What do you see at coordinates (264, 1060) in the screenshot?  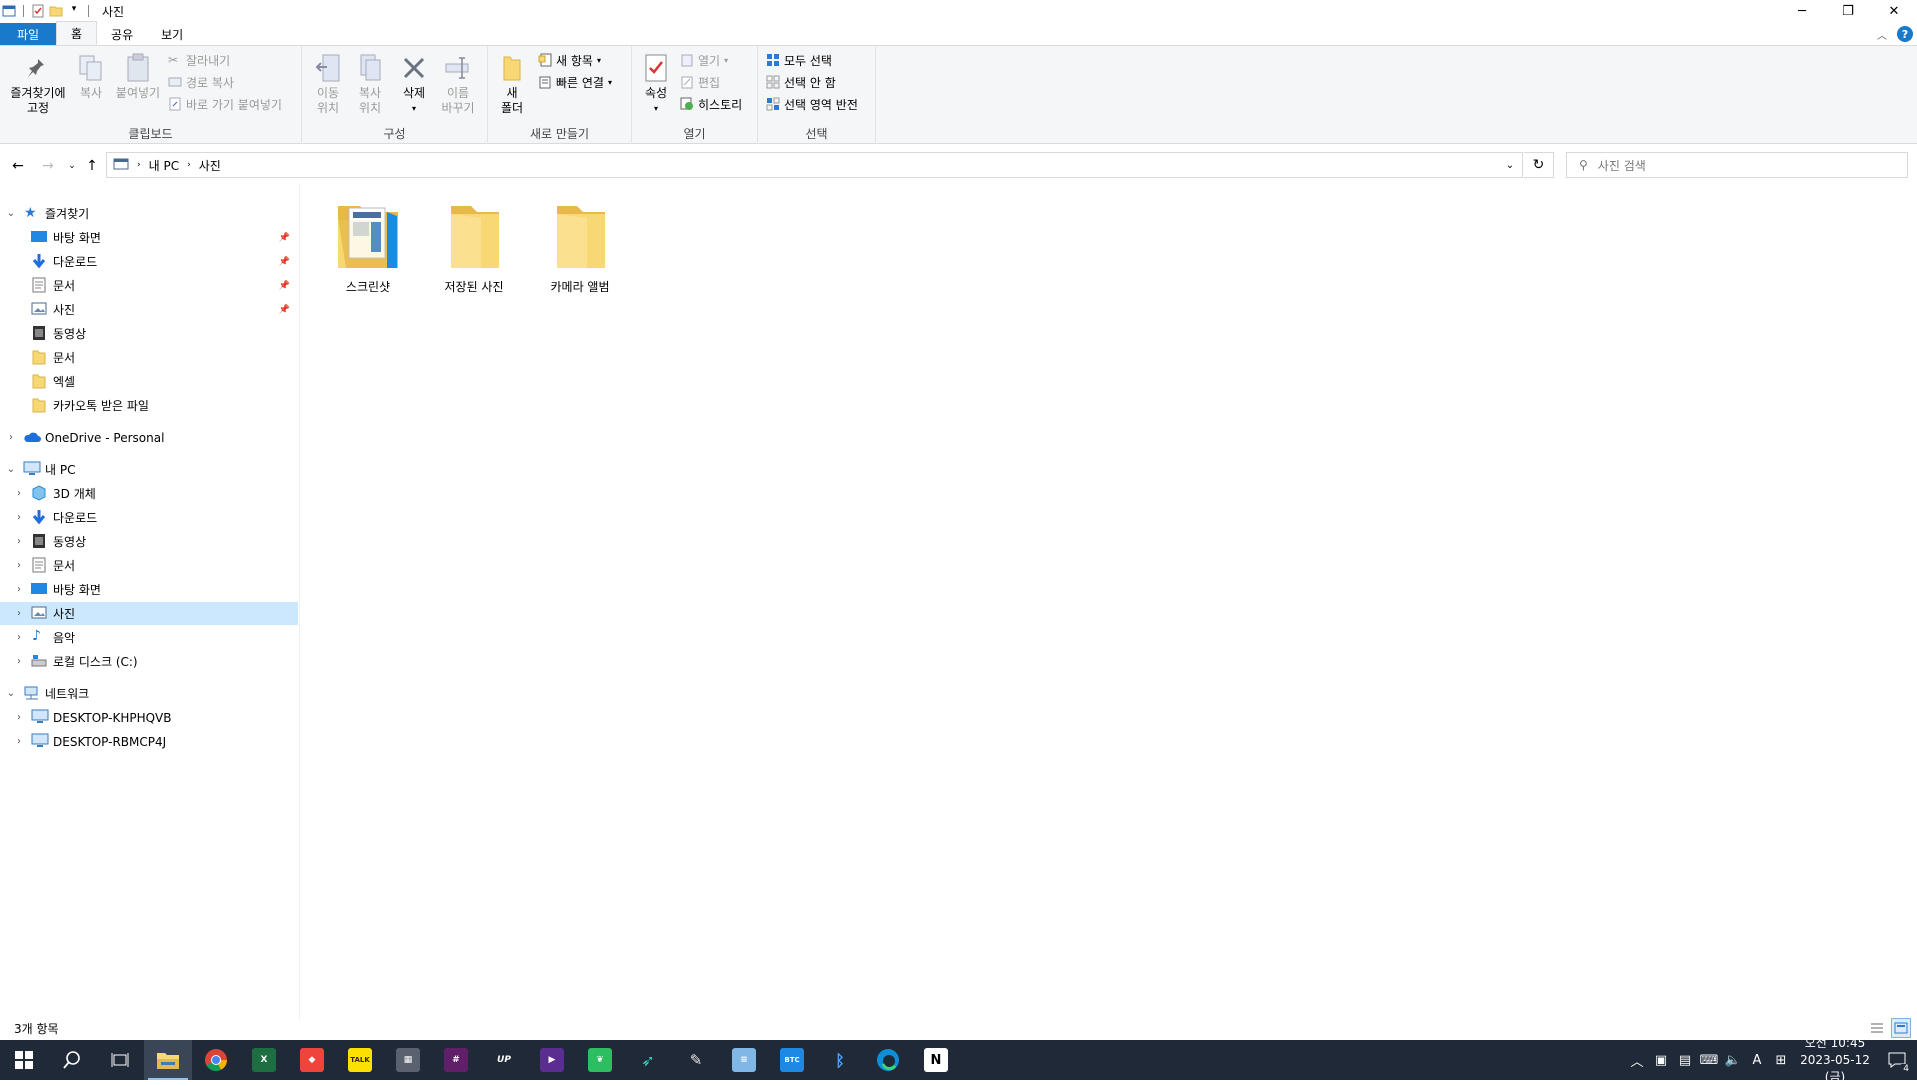 I see `taskbar-excel: X` at bounding box center [264, 1060].